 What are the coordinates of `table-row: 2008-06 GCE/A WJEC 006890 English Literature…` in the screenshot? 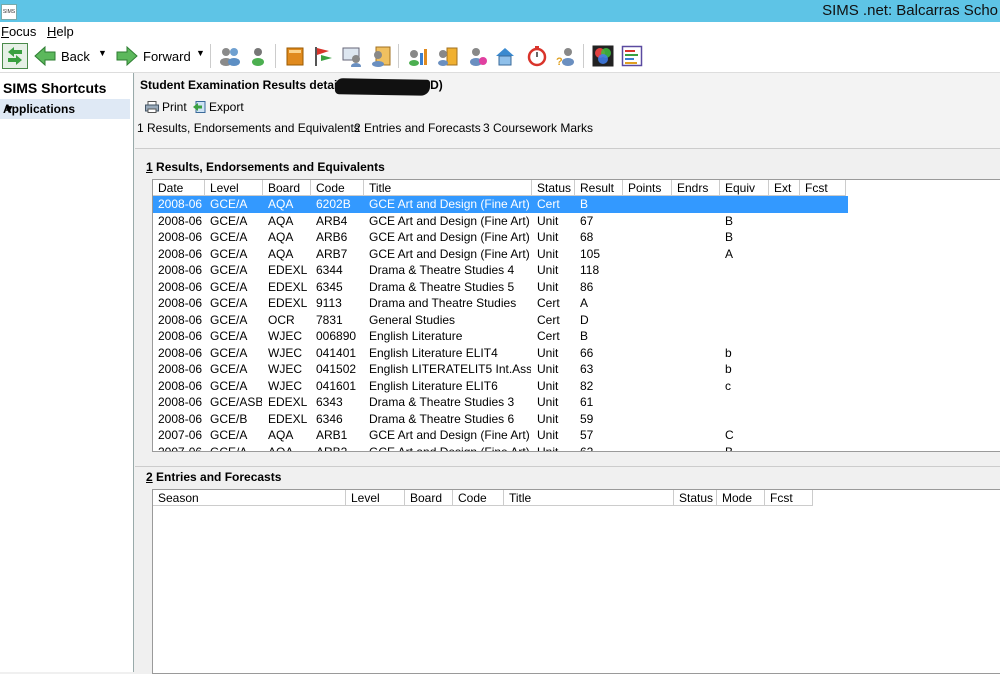 It's located at (500, 336).